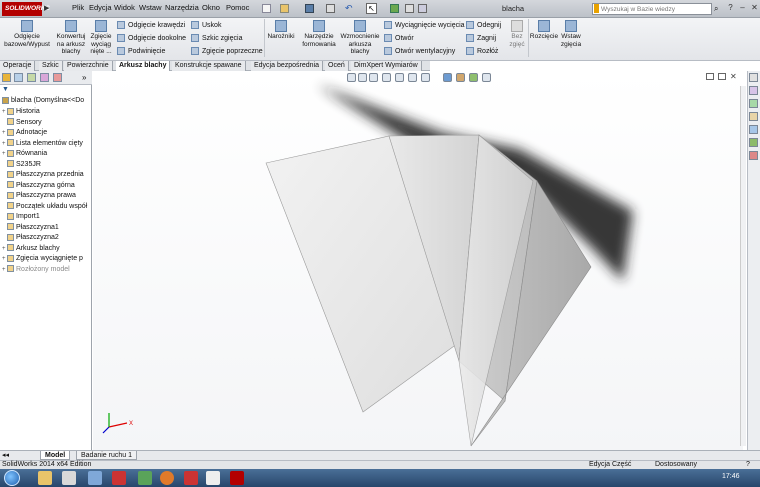  What do you see at coordinates (124, 7) in the screenshot?
I see `menu-widok: Widok` at bounding box center [124, 7].